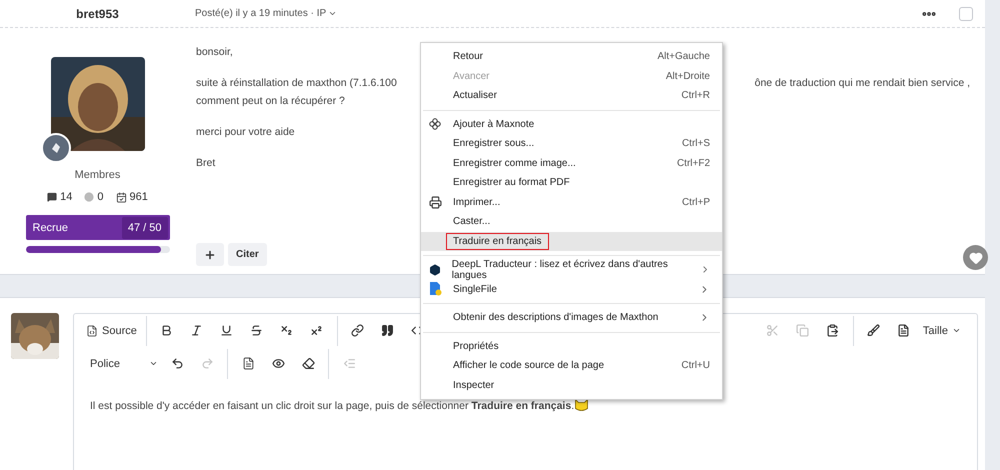  Describe the element at coordinates (145, 227) in the screenshot. I see `rank-count: 47 / 50` at that location.